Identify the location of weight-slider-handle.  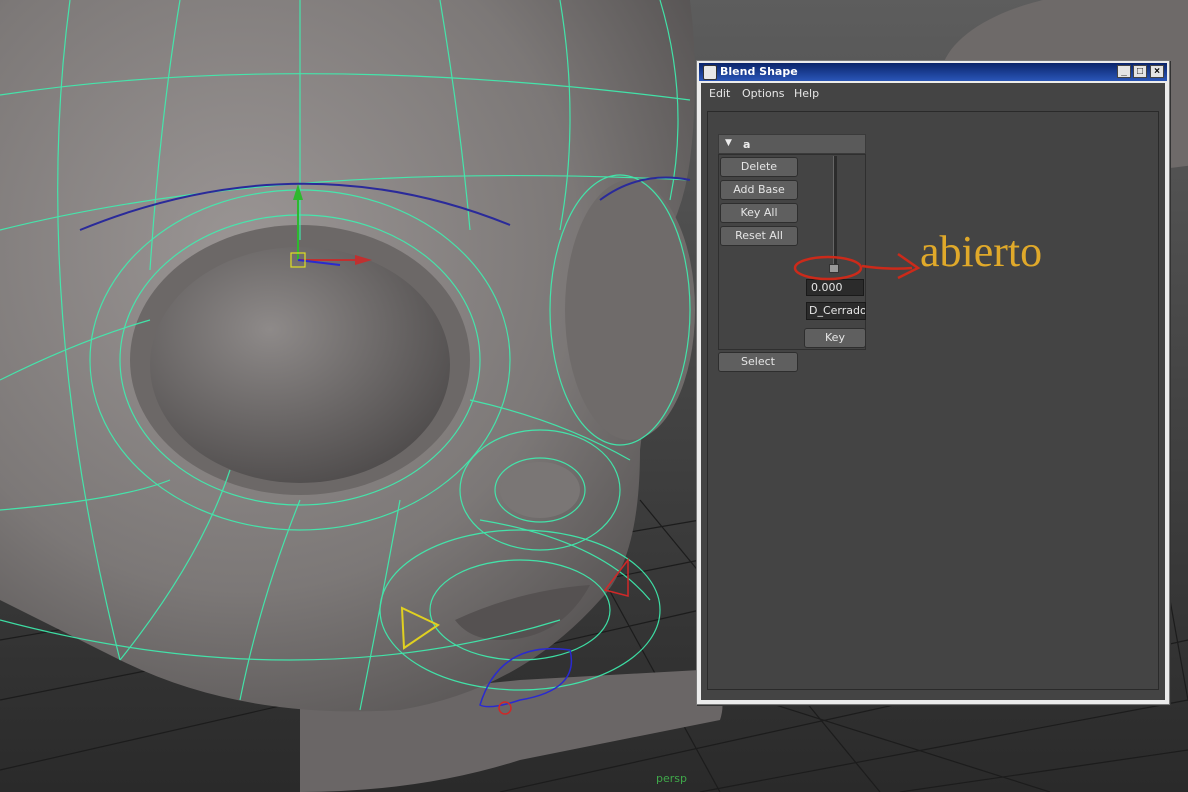
(834, 268).